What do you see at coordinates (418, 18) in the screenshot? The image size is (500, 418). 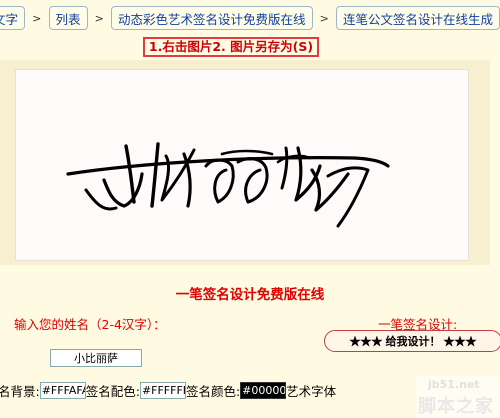 I see `crumb-official-signature: 连笔公文签名设计在线生成` at bounding box center [418, 18].